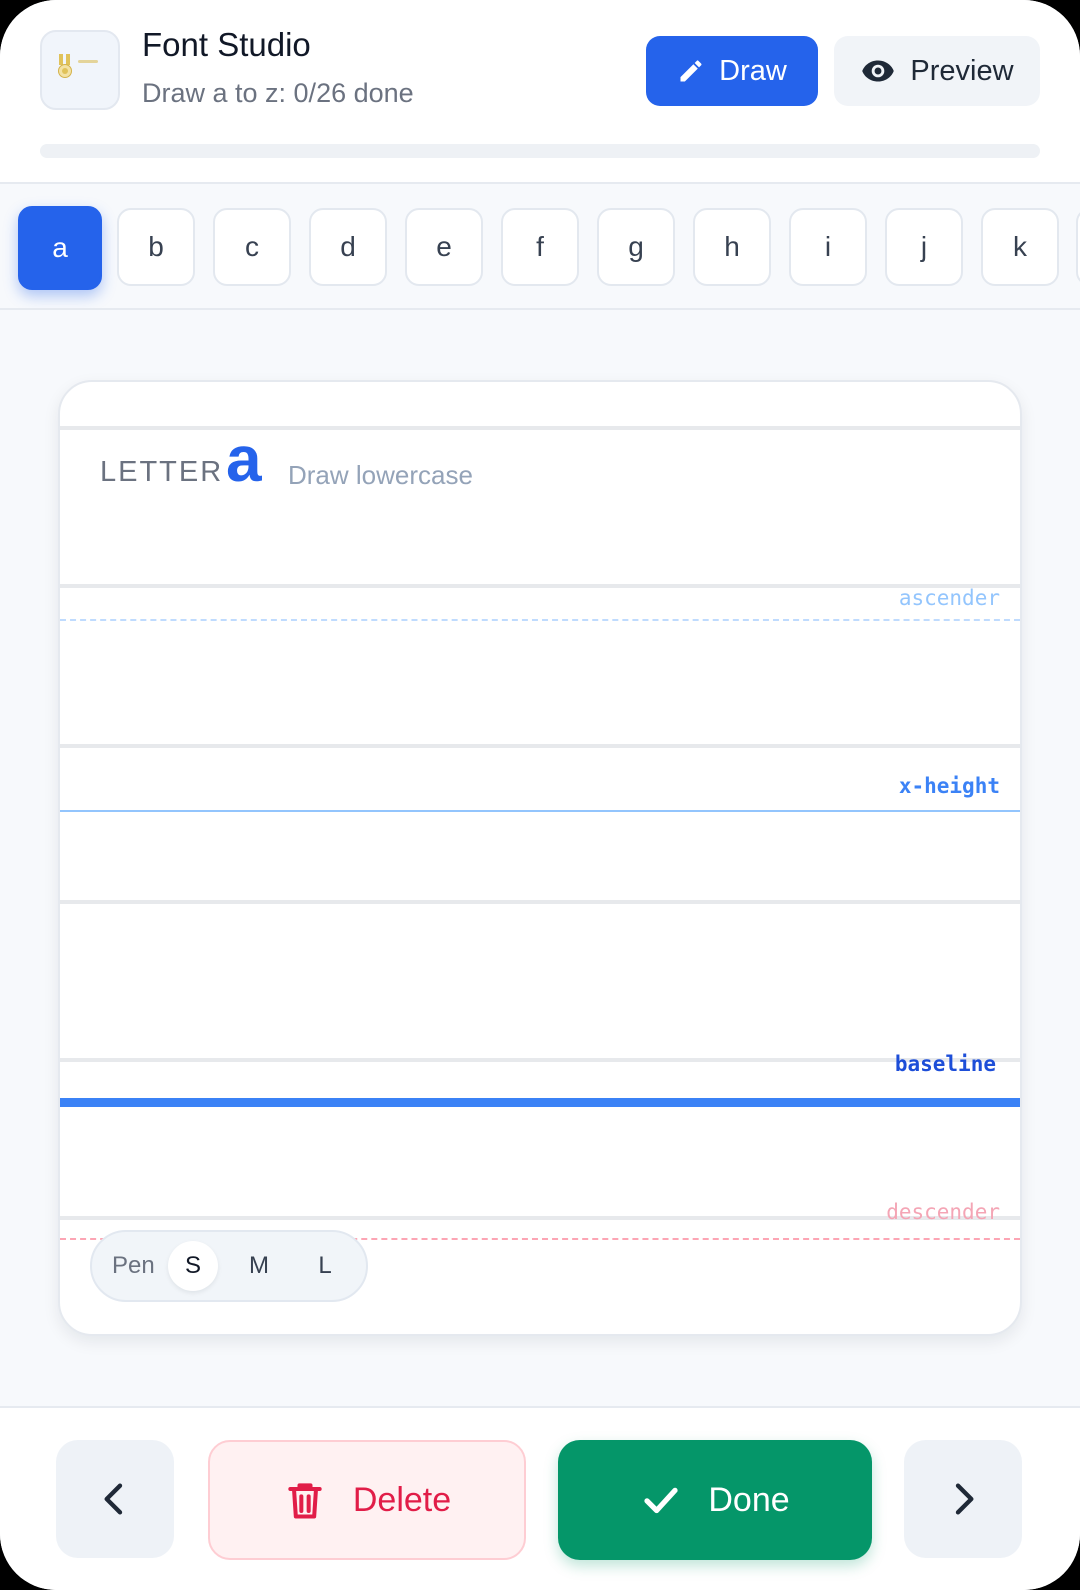 The width and height of the screenshot is (1080, 1590). What do you see at coordinates (661, 1500) in the screenshot?
I see `check-icon` at bounding box center [661, 1500].